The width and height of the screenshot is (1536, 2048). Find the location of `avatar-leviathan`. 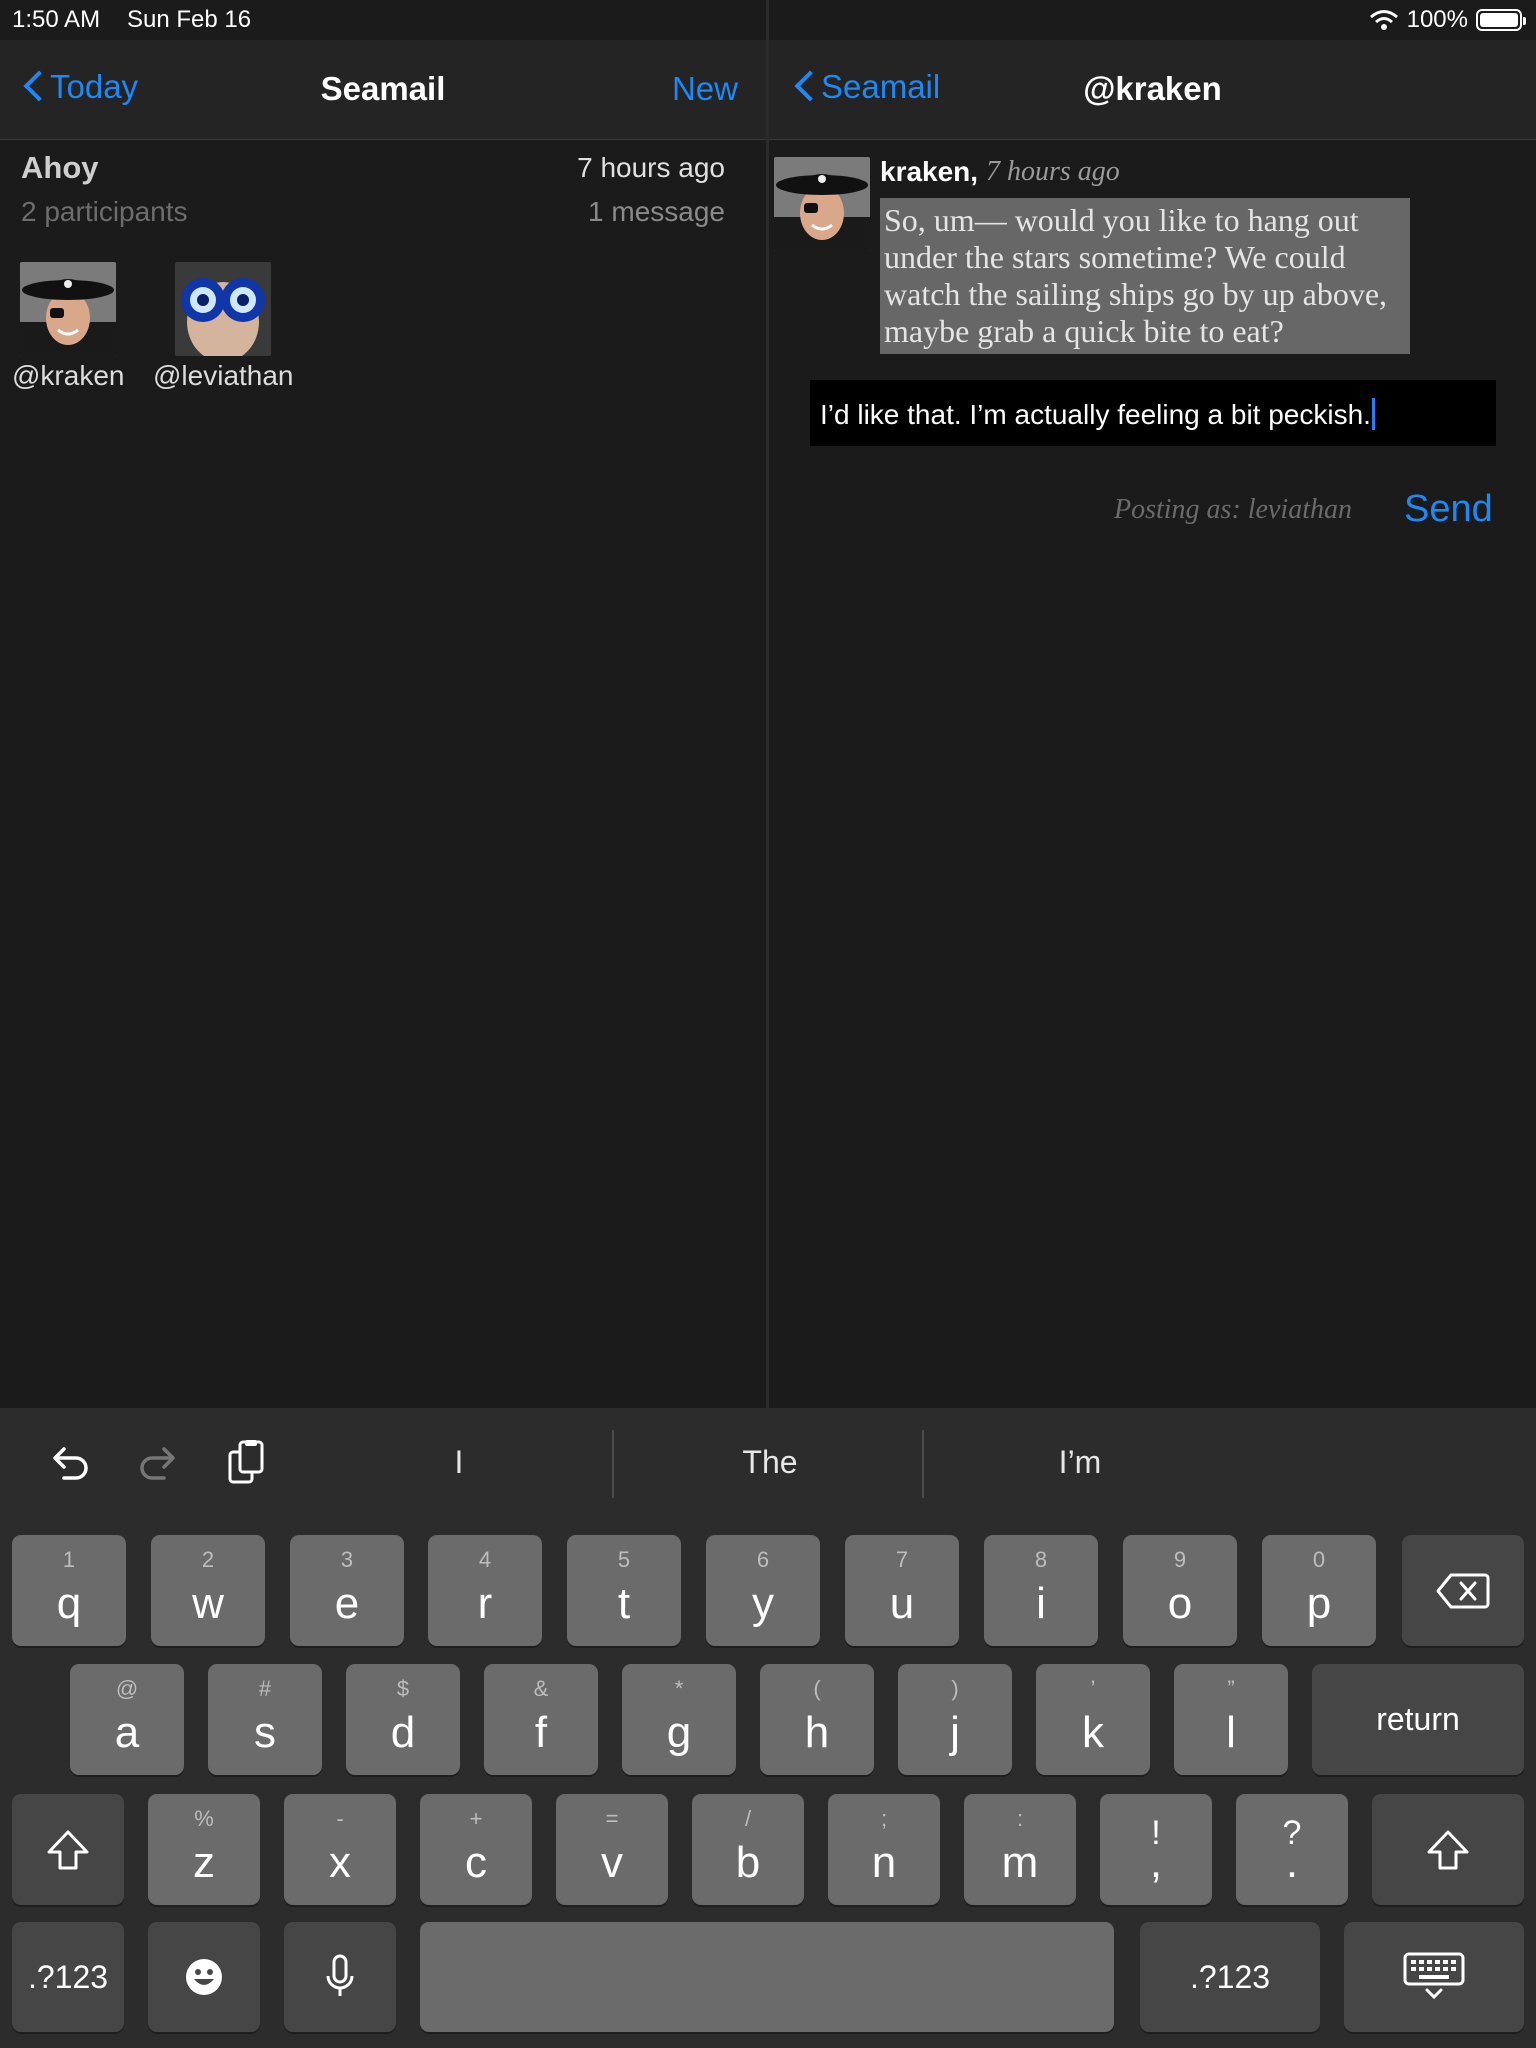

avatar-leviathan is located at coordinates (223, 309).